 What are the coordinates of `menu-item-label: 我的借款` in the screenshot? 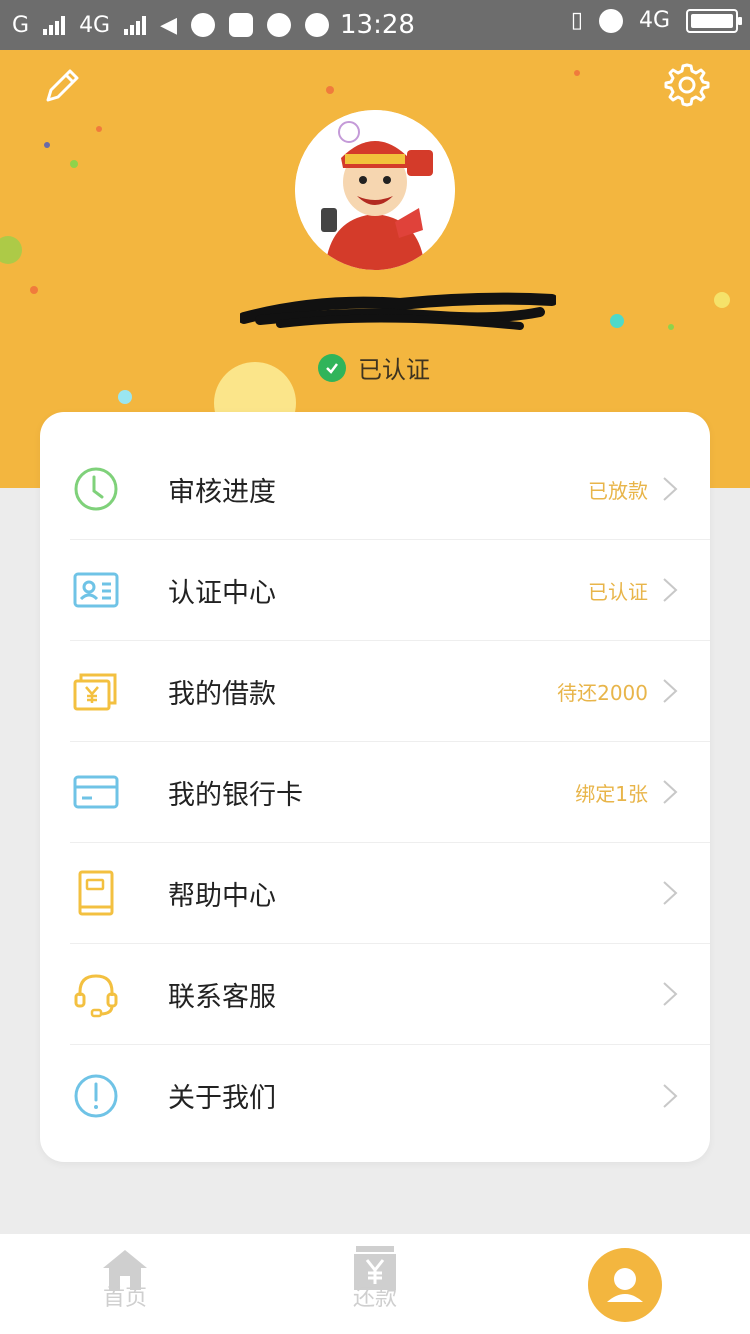 It's located at (222, 694).